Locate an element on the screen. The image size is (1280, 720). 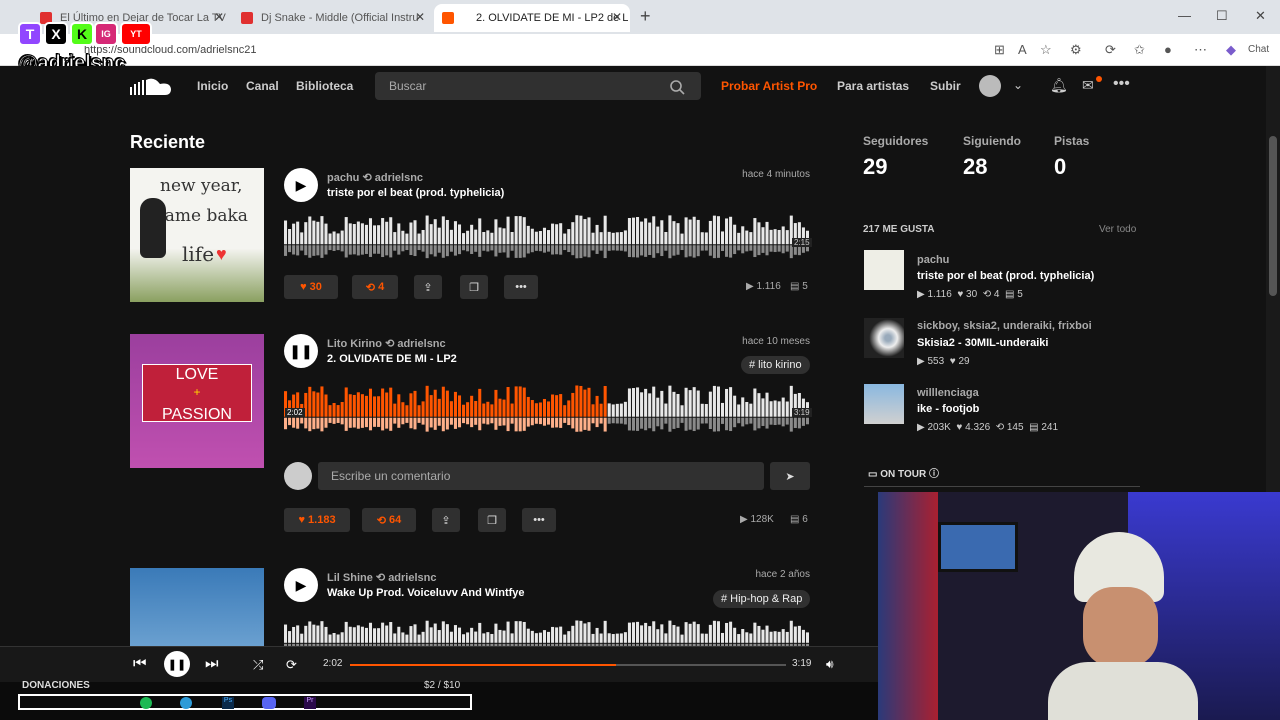
search-icon is located at coordinates (677, 87).